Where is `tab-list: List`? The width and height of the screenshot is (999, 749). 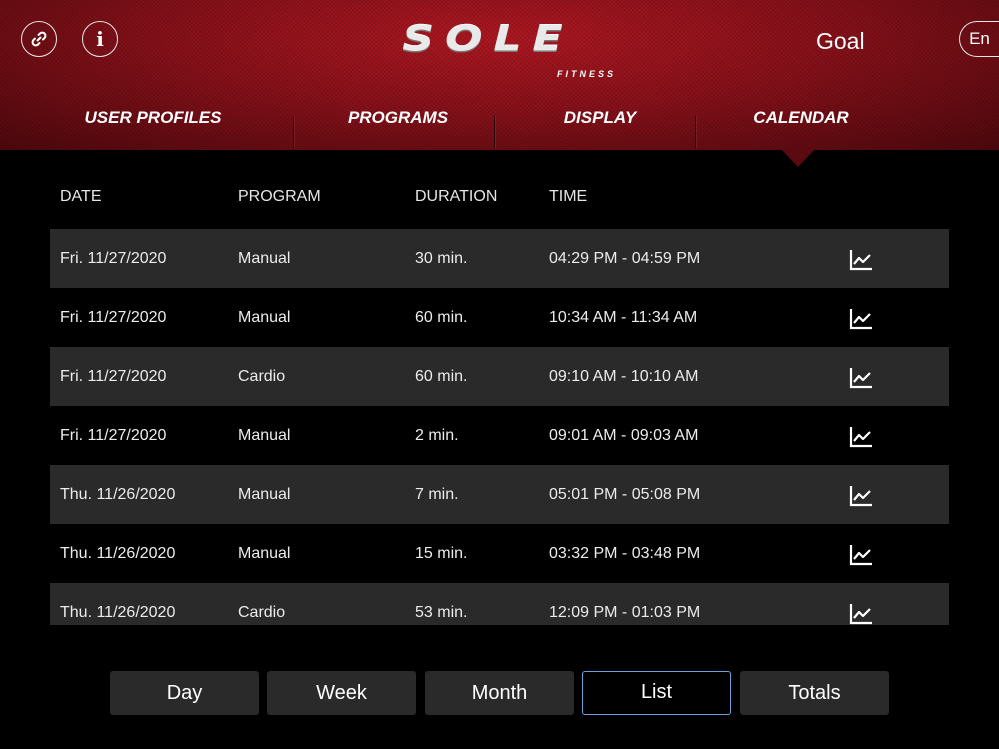 tab-list: List is located at coordinates (656, 693).